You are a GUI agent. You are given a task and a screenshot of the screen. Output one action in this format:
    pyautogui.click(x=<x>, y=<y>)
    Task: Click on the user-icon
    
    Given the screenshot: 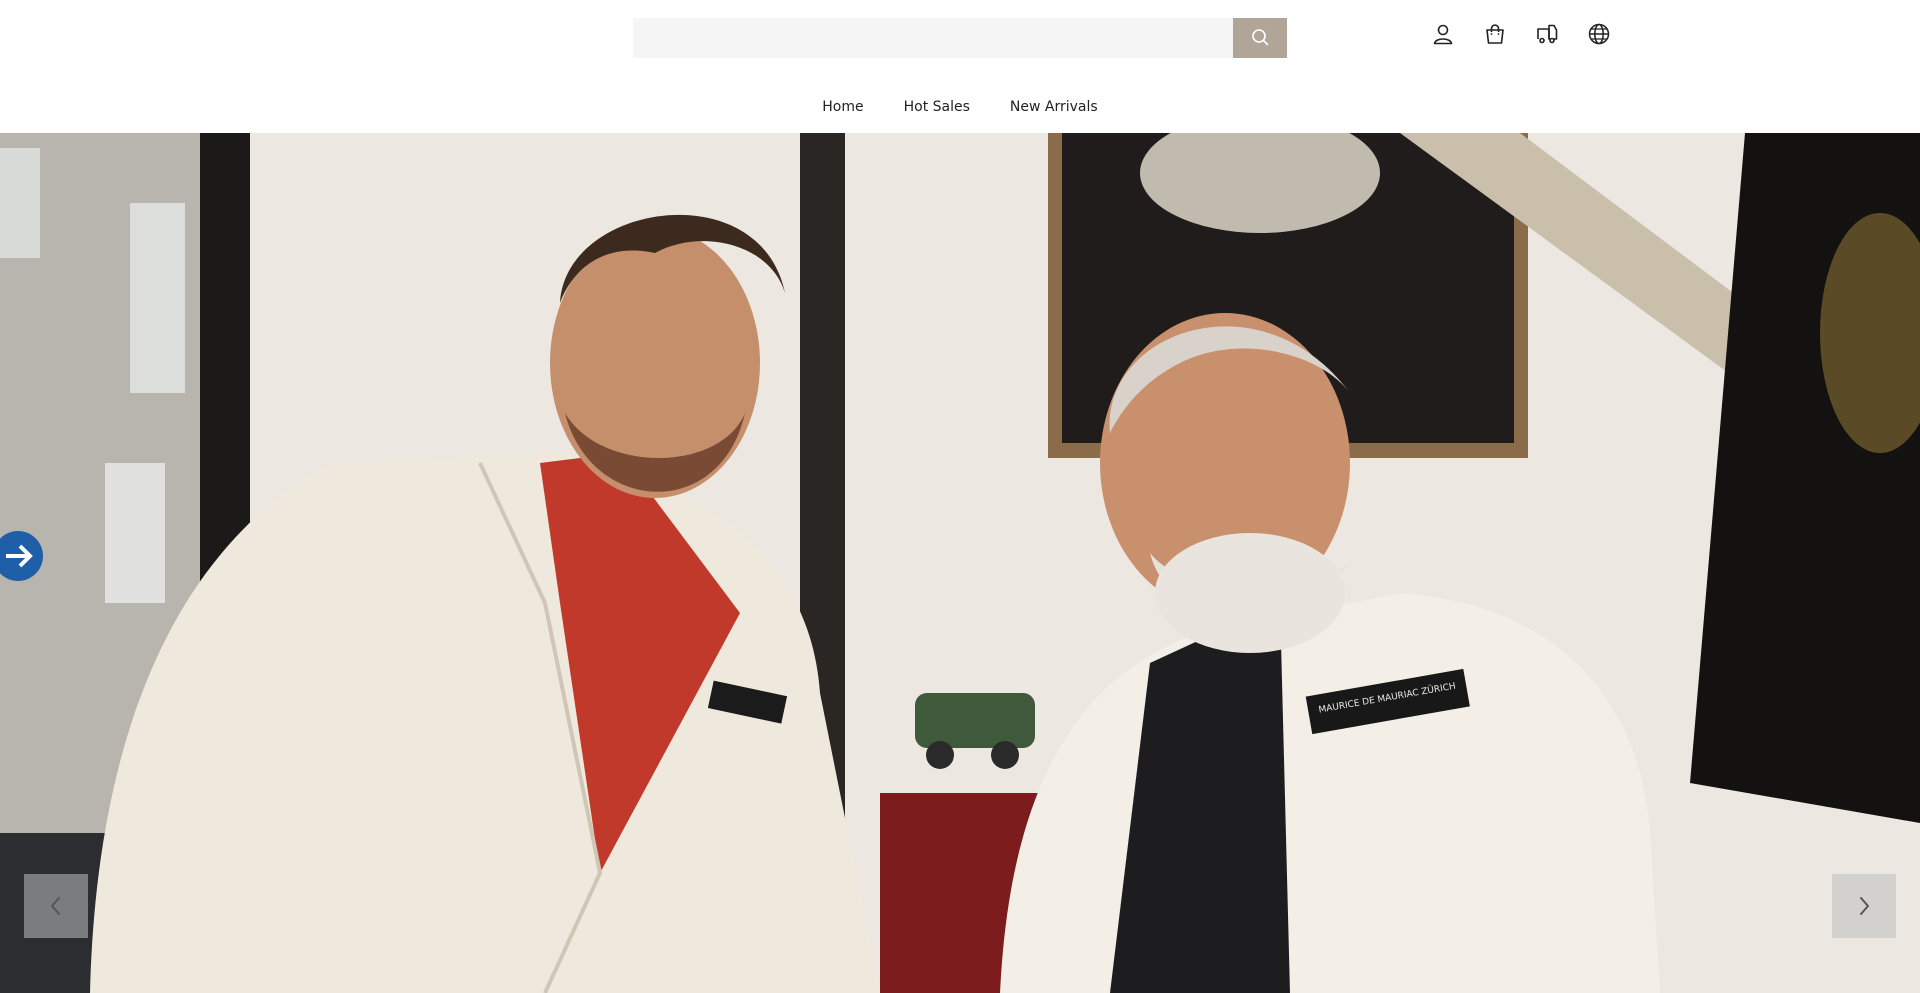 What is the action you would take?
    pyautogui.click(x=1443, y=36)
    